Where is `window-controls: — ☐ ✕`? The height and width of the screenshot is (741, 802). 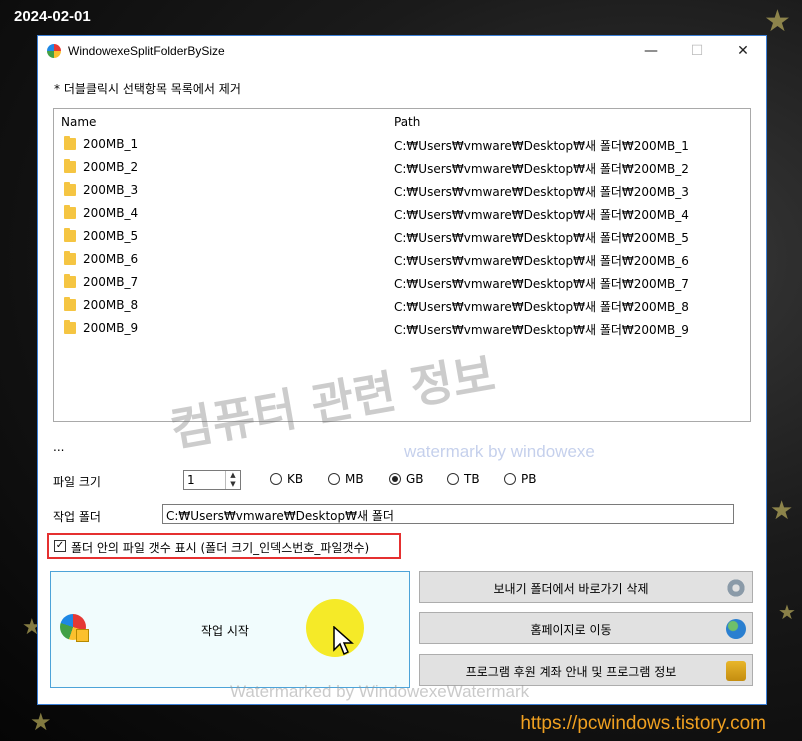 window-controls: — ☐ ✕ is located at coordinates (697, 51).